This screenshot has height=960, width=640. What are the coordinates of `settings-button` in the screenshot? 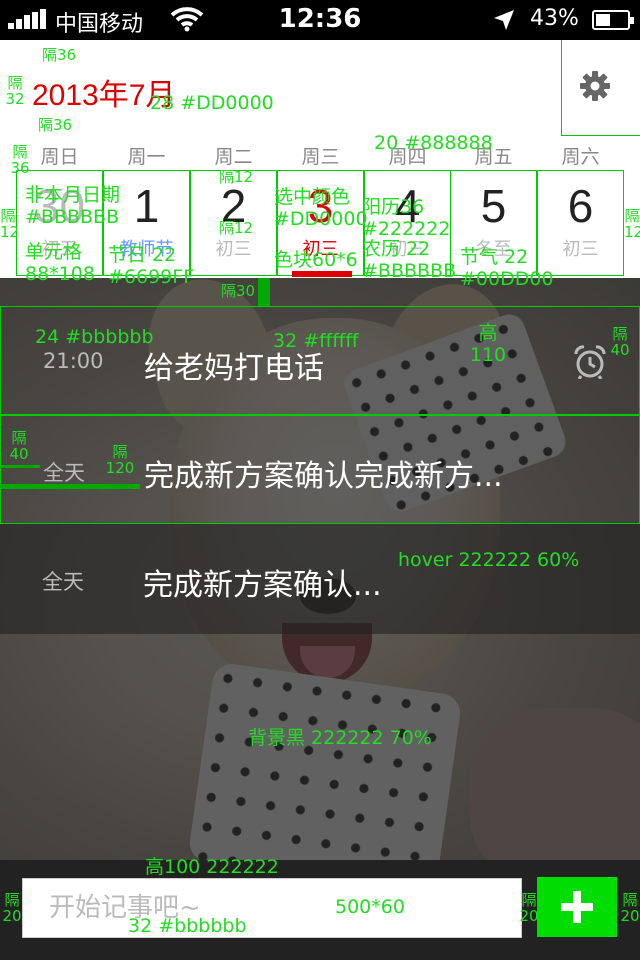 It's located at (600, 88).